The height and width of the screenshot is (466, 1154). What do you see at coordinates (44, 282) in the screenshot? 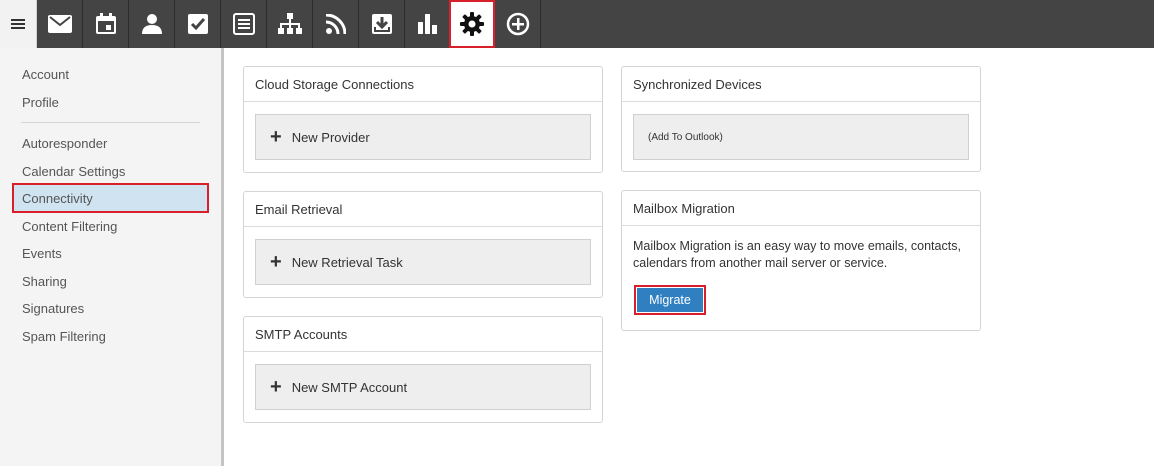
I see `sidebar-item-sharing: Sharing` at bounding box center [44, 282].